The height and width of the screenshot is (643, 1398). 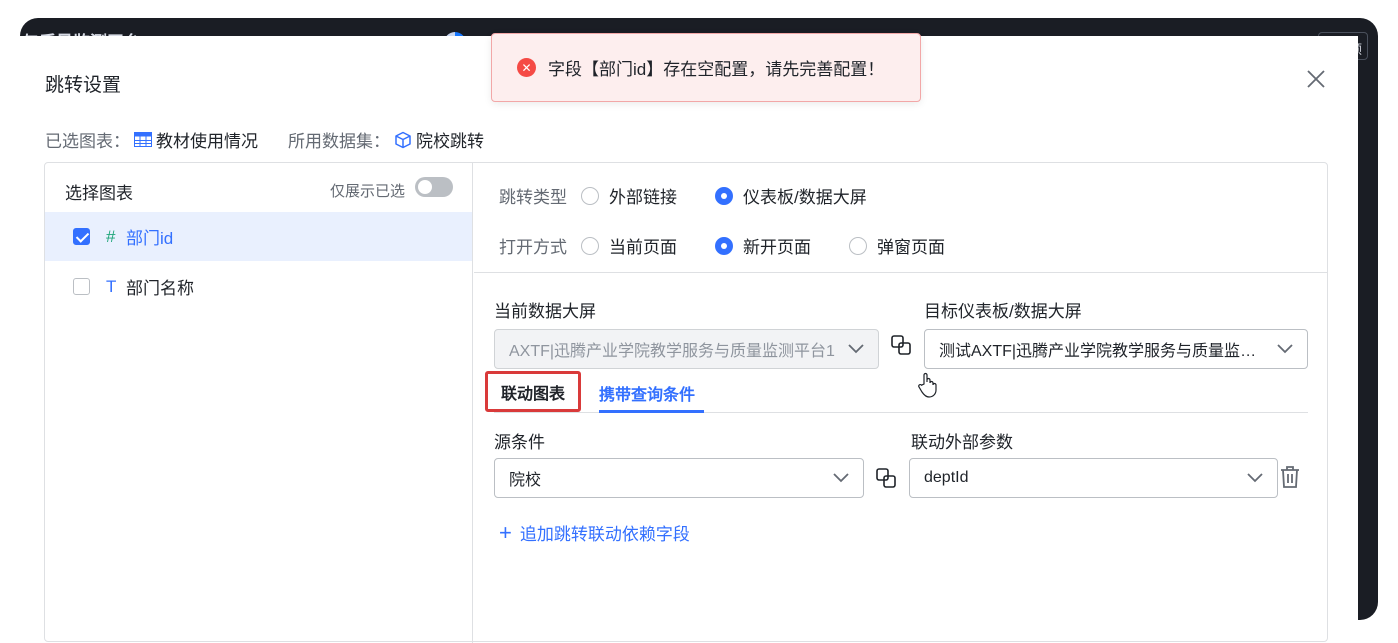 What do you see at coordinates (434, 187) in the screenshot?
I see `only-selected-toggle` at bounding box center [434, 187].